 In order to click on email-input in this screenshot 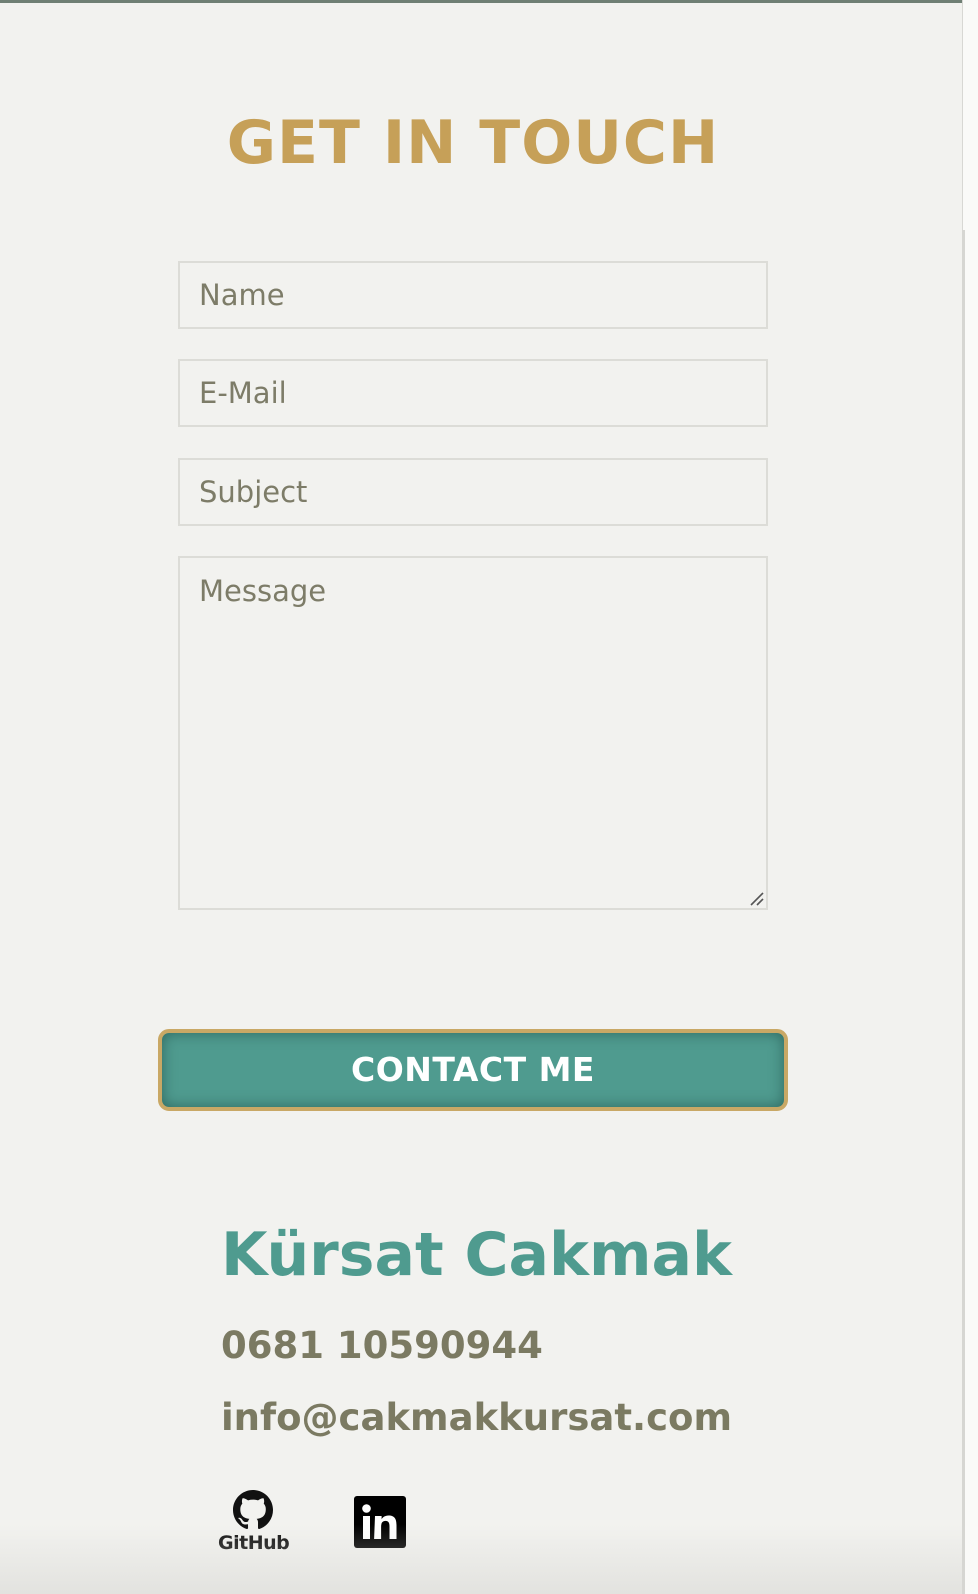, I will do `click(473, 393)`.